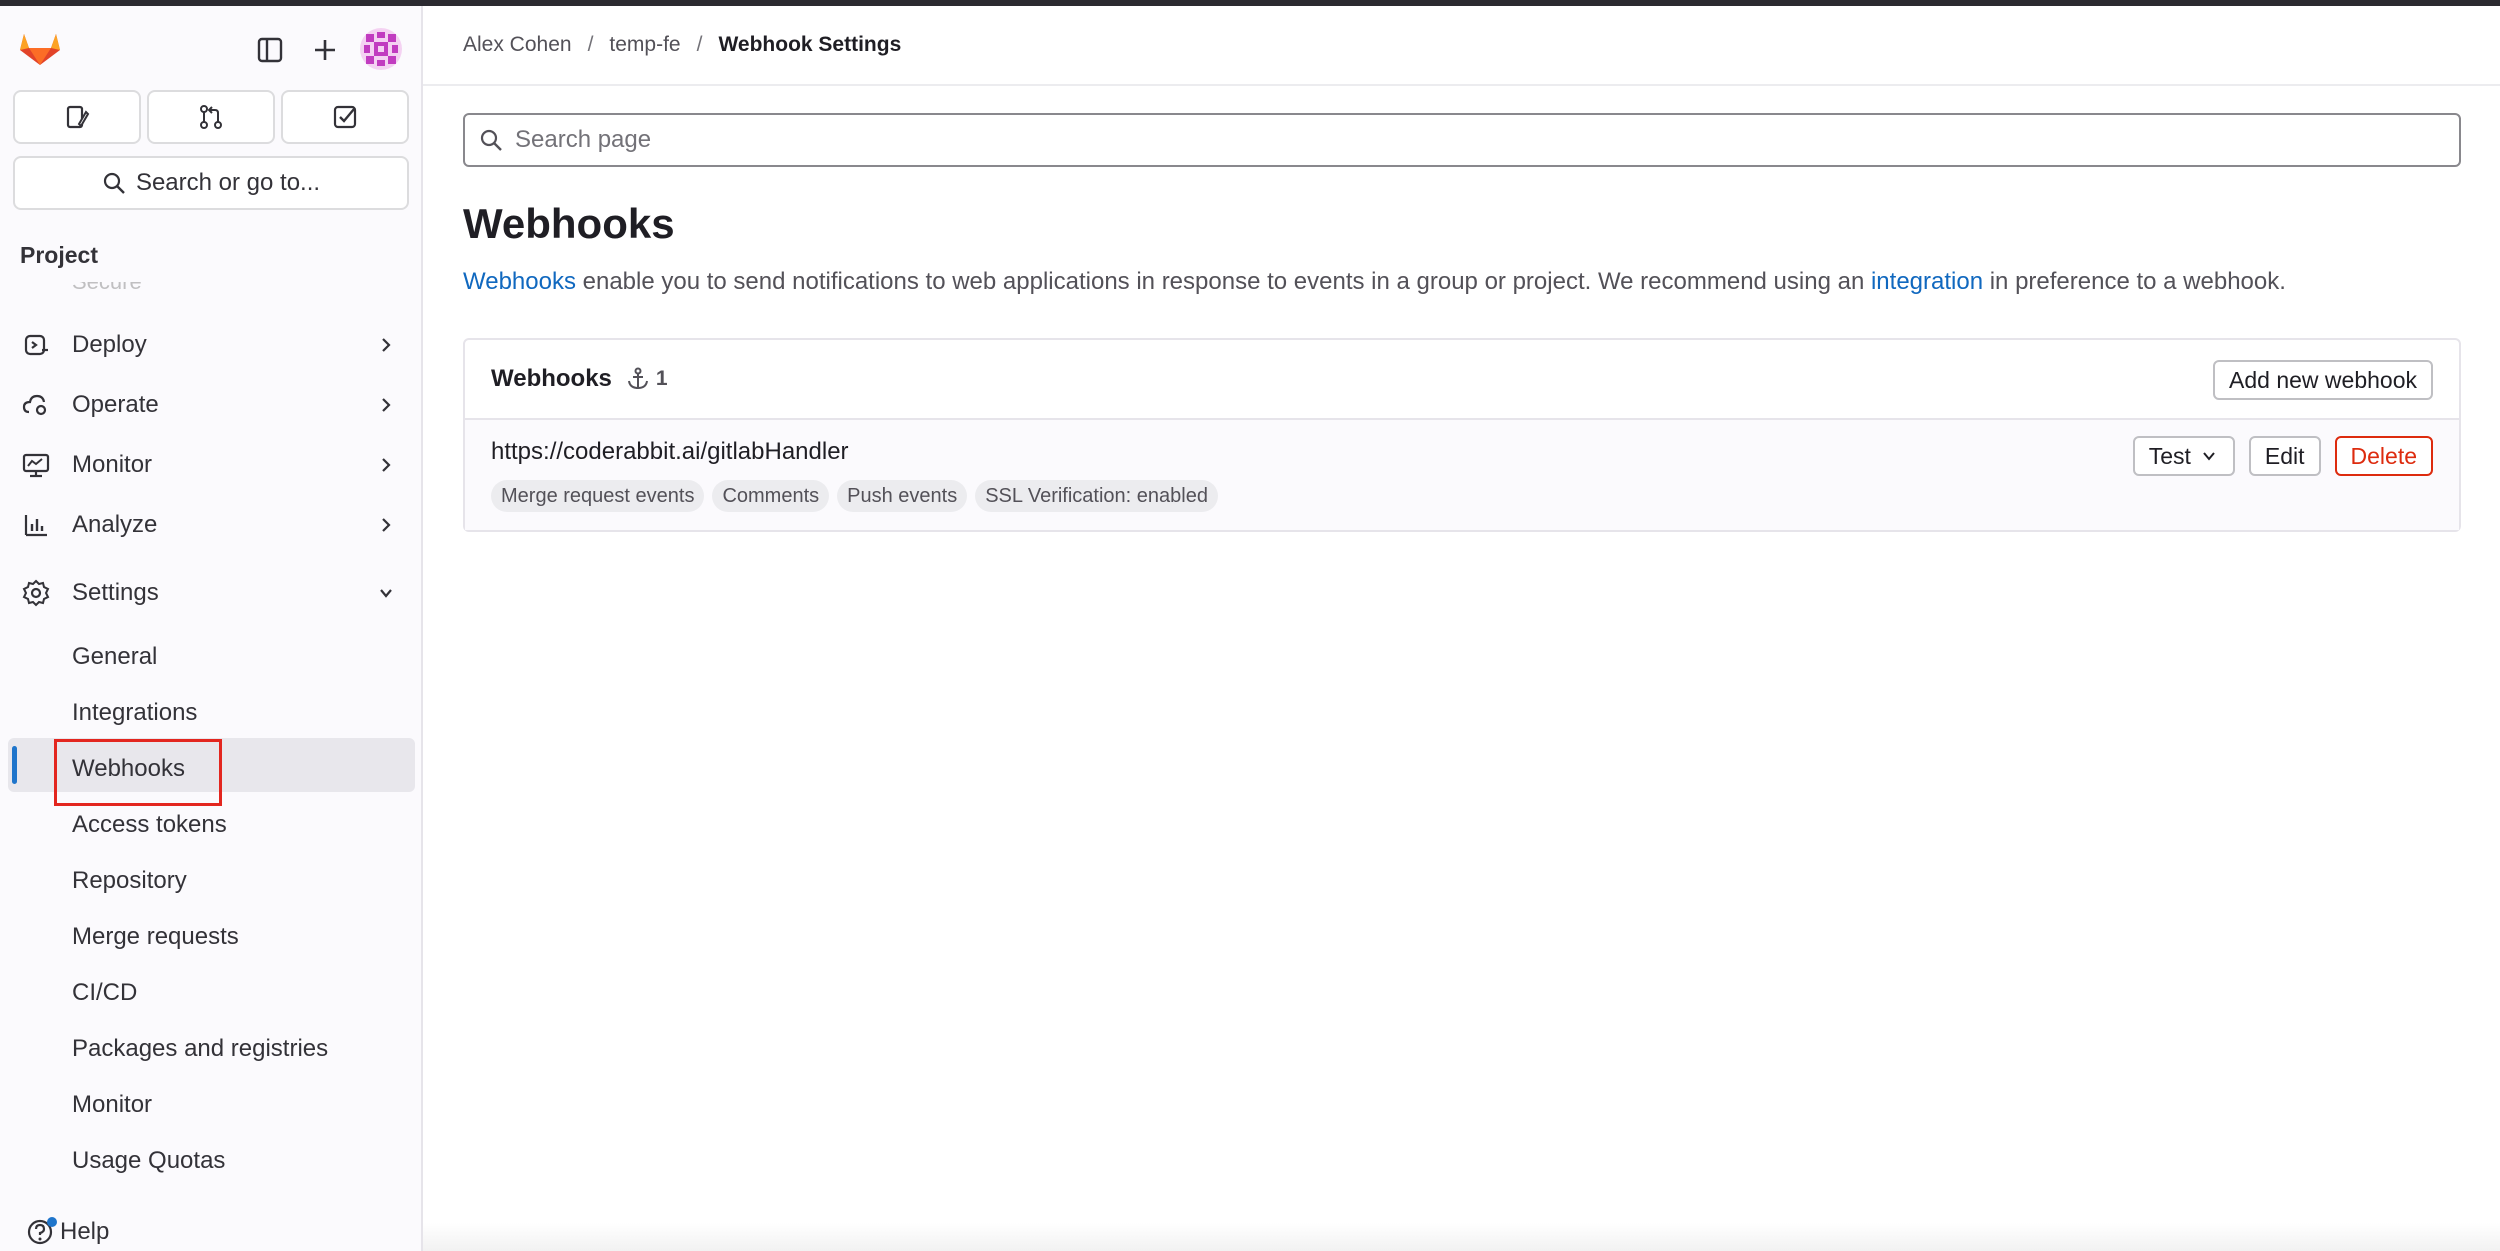  I want to click on breadcrumb-item-project: temp-fe, so click(644, 45).